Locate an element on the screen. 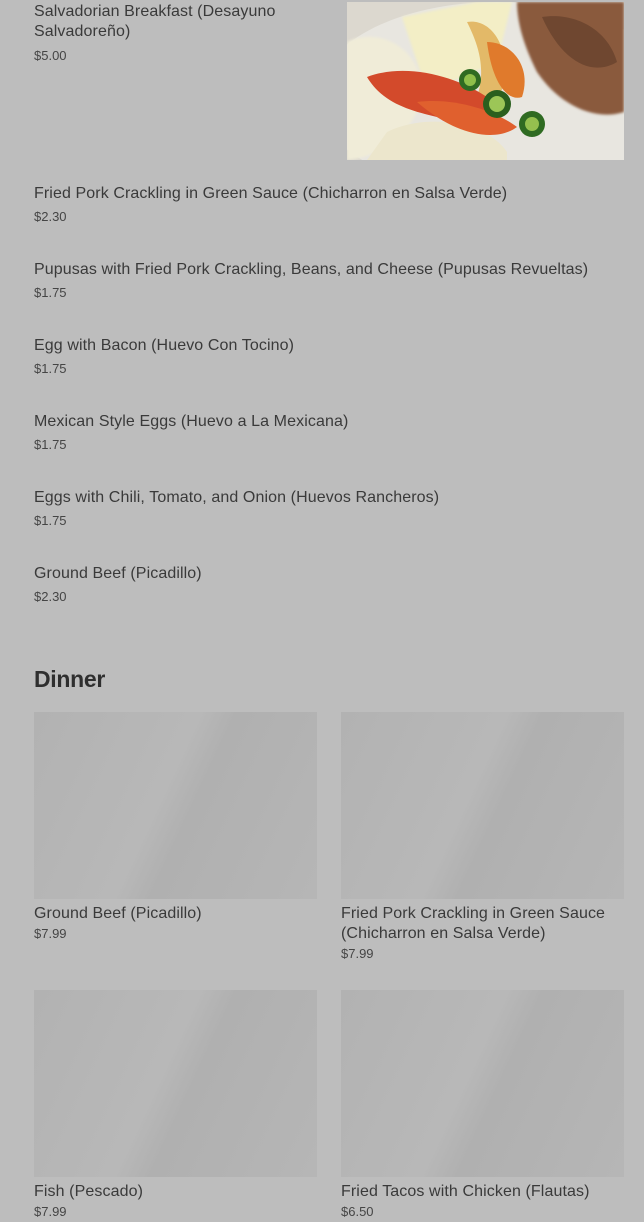 This screenshot has width=644, height=1222. menu-item-name: Mexican Style Eggs (Huevo a La Mexicana) is located at coordinates (191, 421).